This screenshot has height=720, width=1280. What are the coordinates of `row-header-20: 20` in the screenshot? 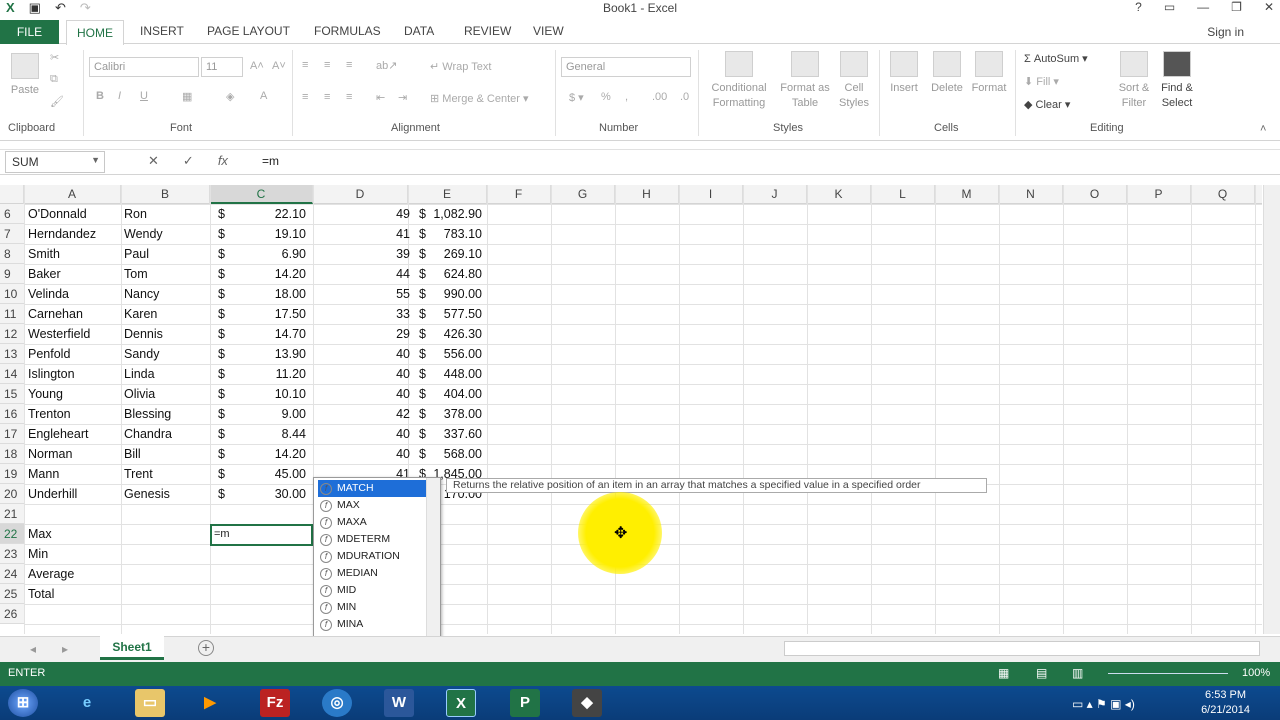 It's located at (12, 494).